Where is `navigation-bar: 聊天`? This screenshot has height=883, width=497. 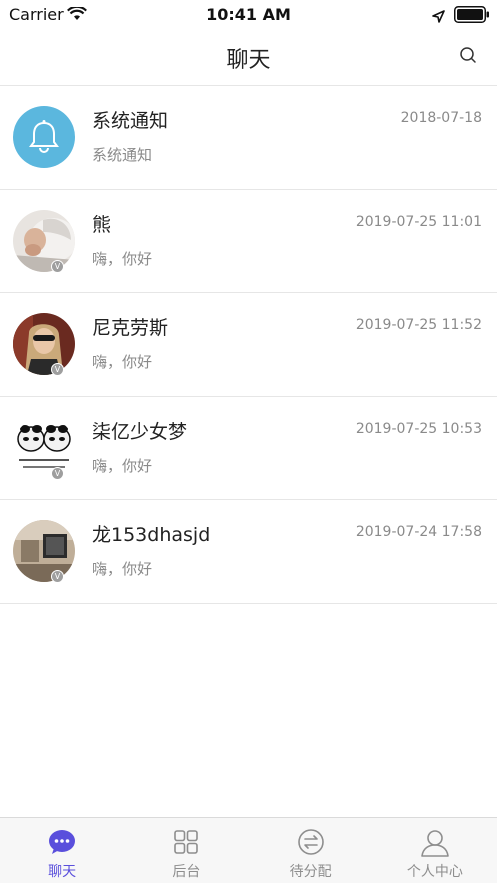 navigation-bar: 聊天 is located at coordinates (248, 58).